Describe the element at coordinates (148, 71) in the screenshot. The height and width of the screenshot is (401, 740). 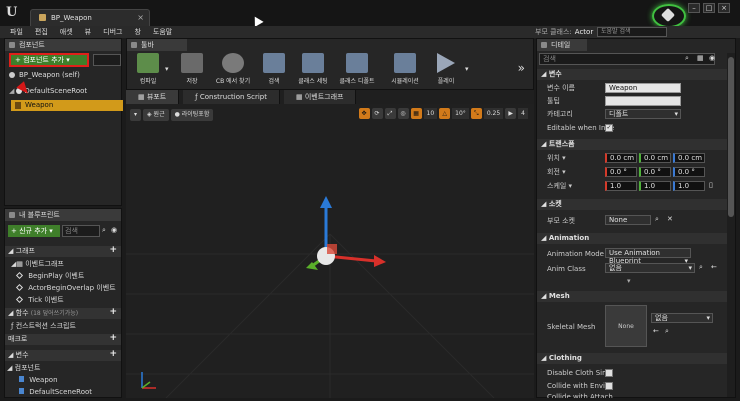
I see `compile-button: 컴파일` at that location.